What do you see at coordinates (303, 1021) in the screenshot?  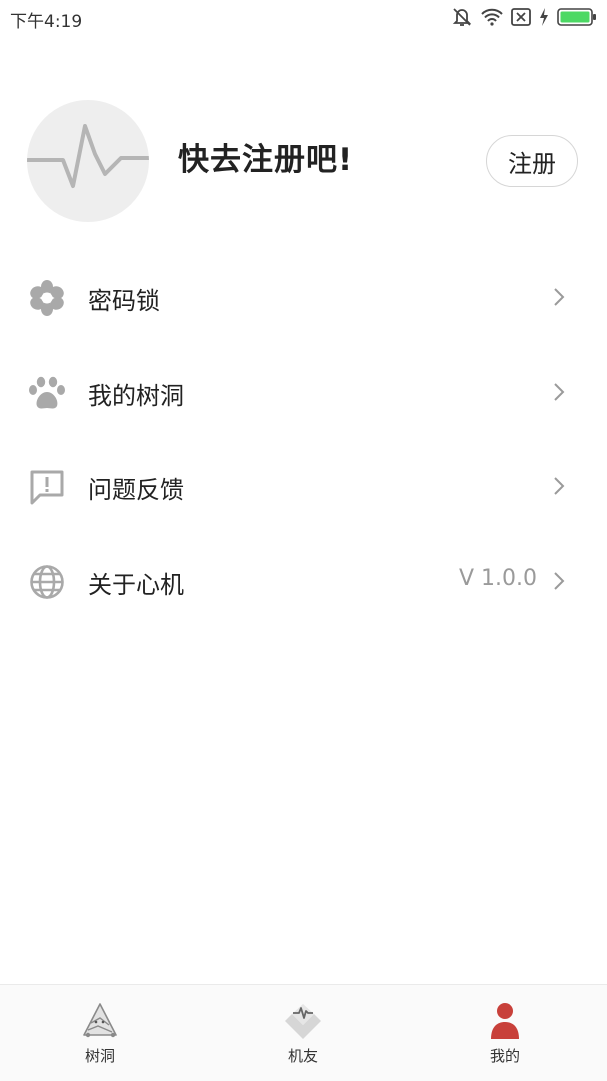 I see `heart-pulse-icon` at bounding box center [303, 1021].